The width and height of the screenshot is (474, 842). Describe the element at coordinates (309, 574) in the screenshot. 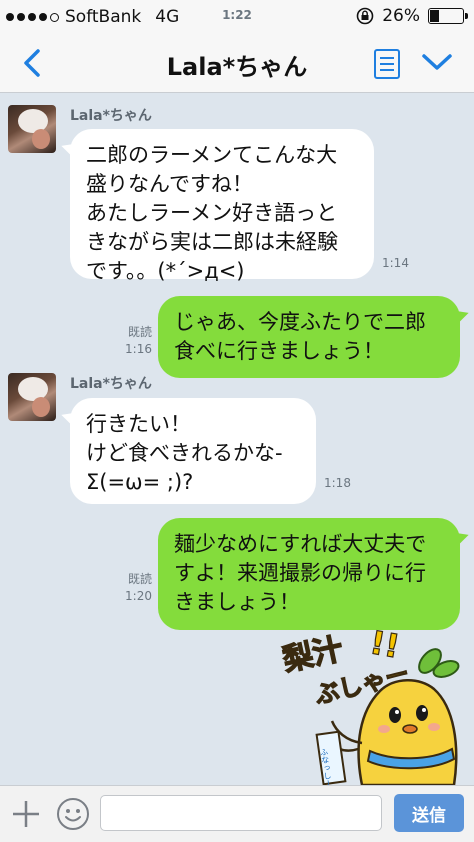

I see `message-bubble-outgoing: 麺少なめにすれば大丈夫で すよ！来週撮影の帰りに行 きましょう！` at that location.